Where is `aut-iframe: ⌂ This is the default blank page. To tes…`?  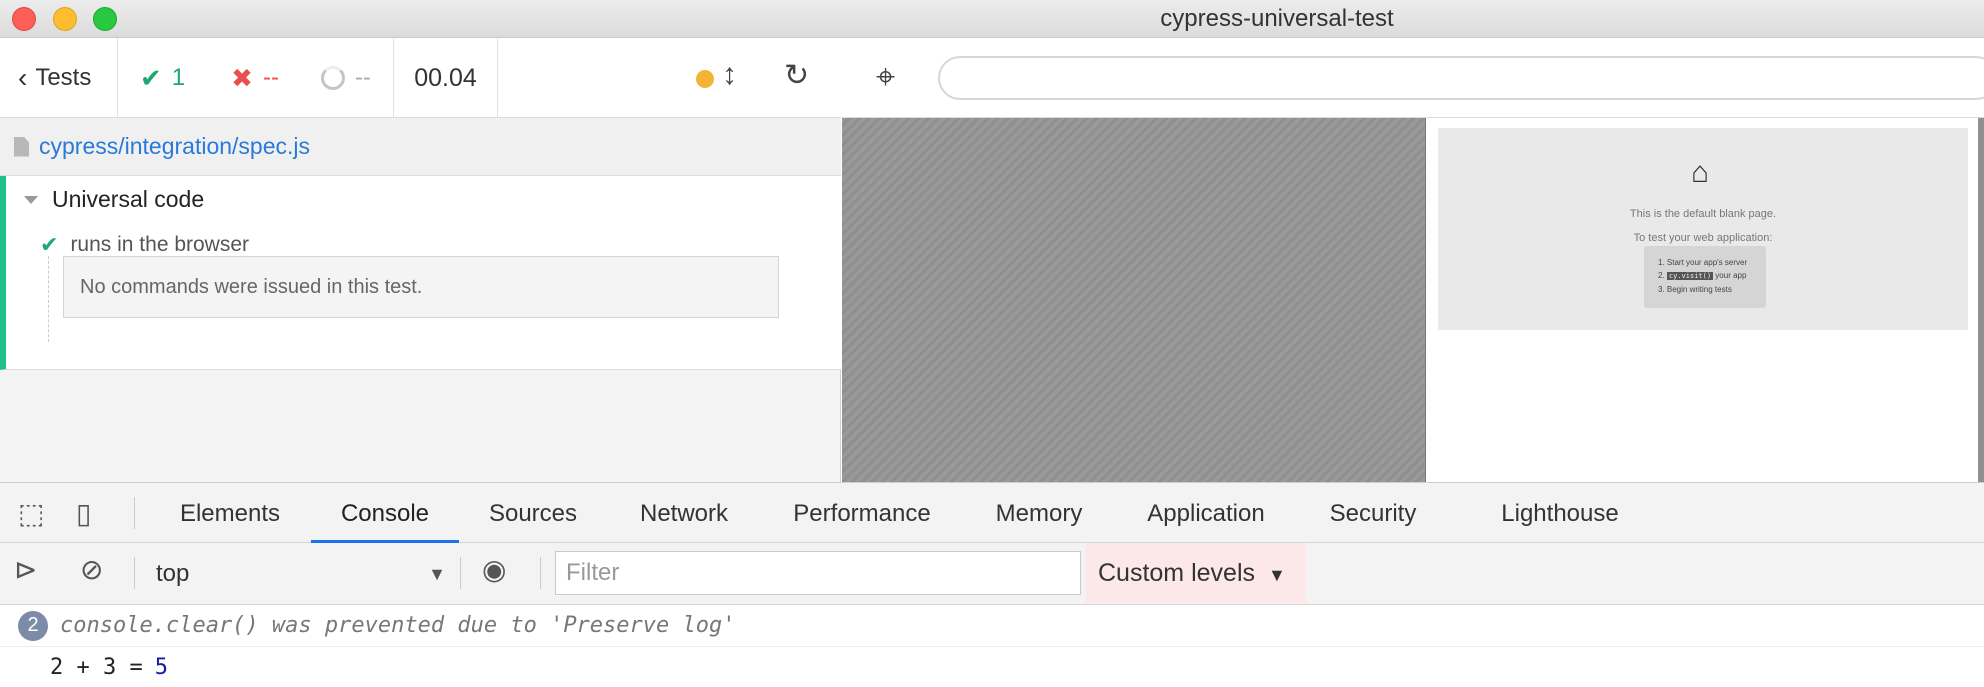 aut-iframe: ⌂ This is the default blank page. To tes… is located at coordinates (1701, 300).